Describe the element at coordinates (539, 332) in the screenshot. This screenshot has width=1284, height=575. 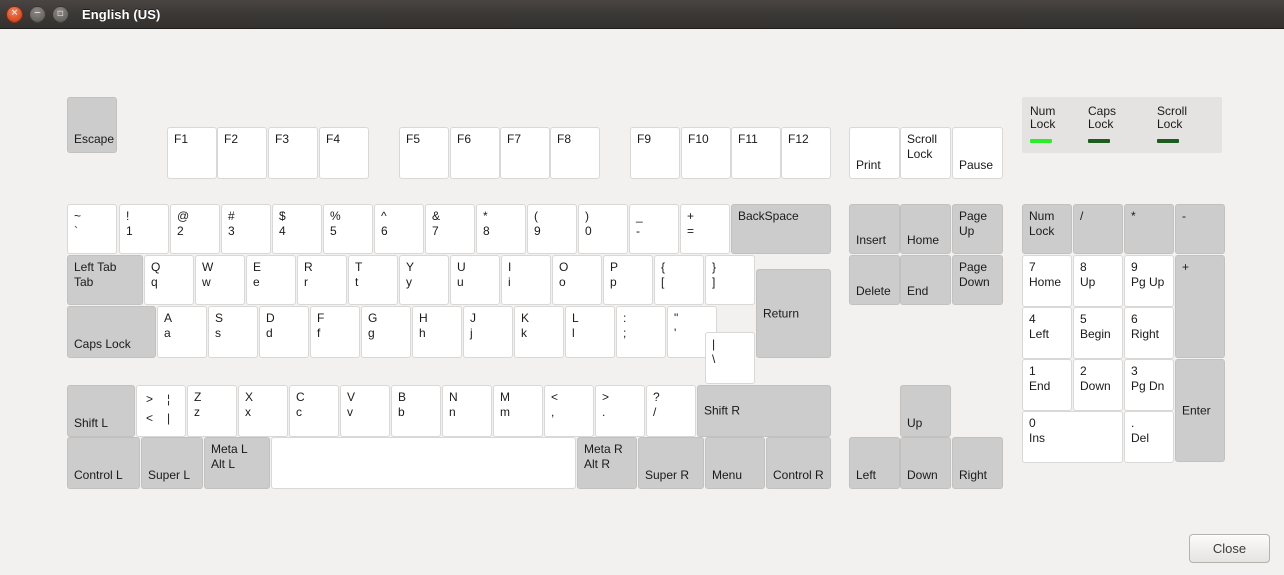
I see `key-k: Kk` at that location.